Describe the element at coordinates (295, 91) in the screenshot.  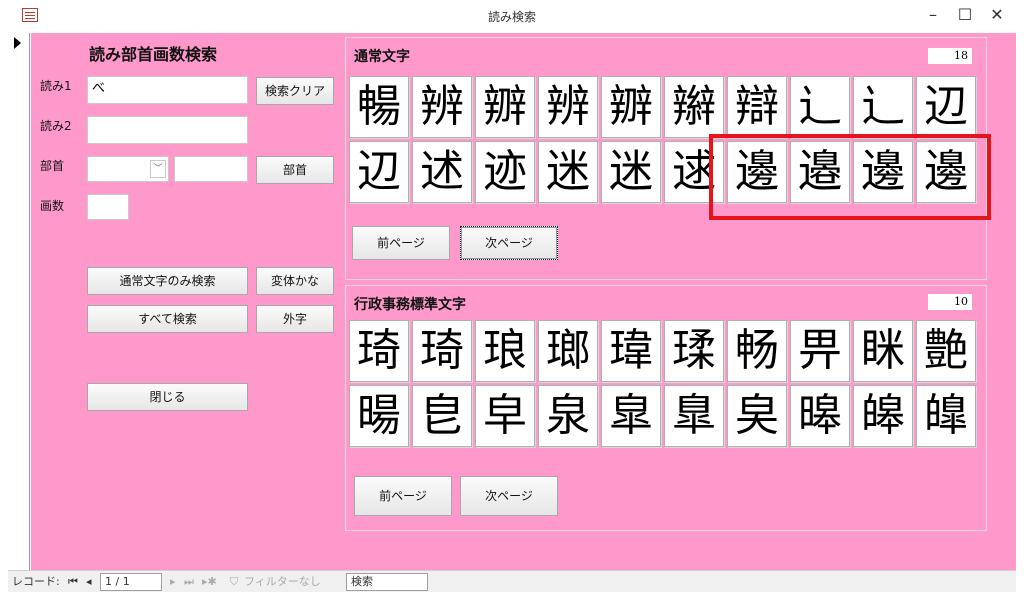
I see `clear-search-button: 検索クリア` at that location.